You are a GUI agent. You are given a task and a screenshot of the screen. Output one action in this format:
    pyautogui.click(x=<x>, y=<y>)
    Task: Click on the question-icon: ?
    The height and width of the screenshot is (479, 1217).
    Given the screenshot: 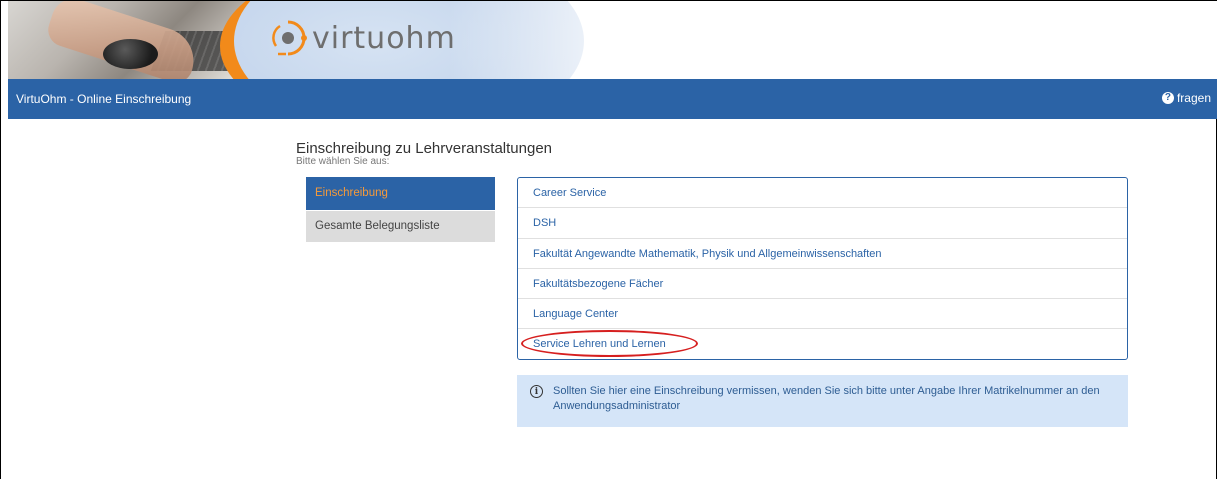 What is the action you would take?
    pyautogui.click(x=1167, y=98)
    